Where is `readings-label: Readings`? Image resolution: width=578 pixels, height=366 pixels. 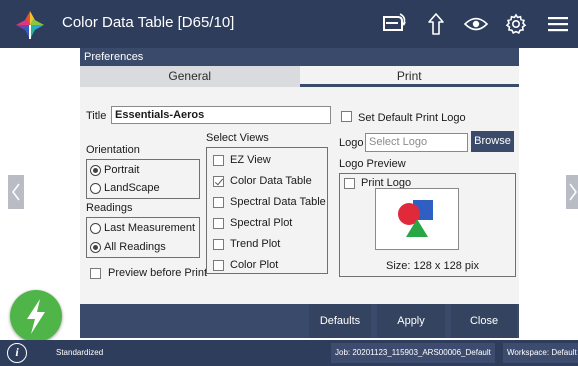
readings-label: Readings is located at coordinates (109, 208).